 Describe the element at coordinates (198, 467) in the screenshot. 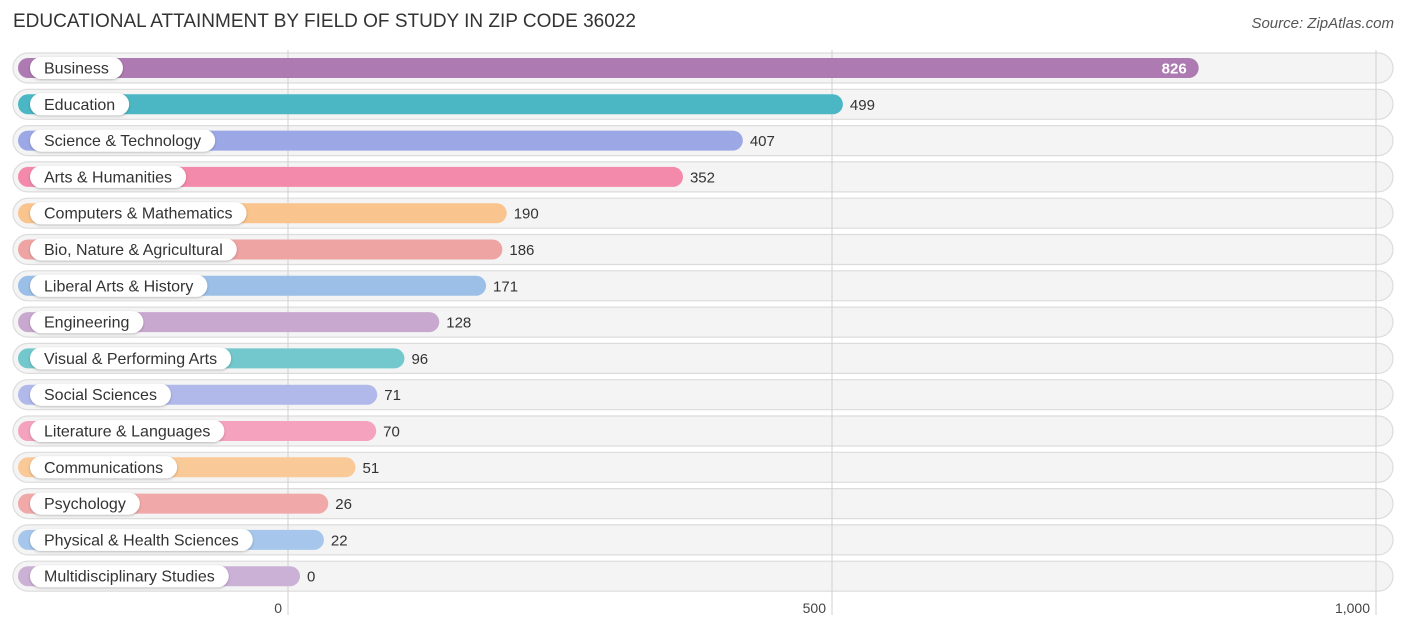

I see `bar-row: Communications 51` at that location.